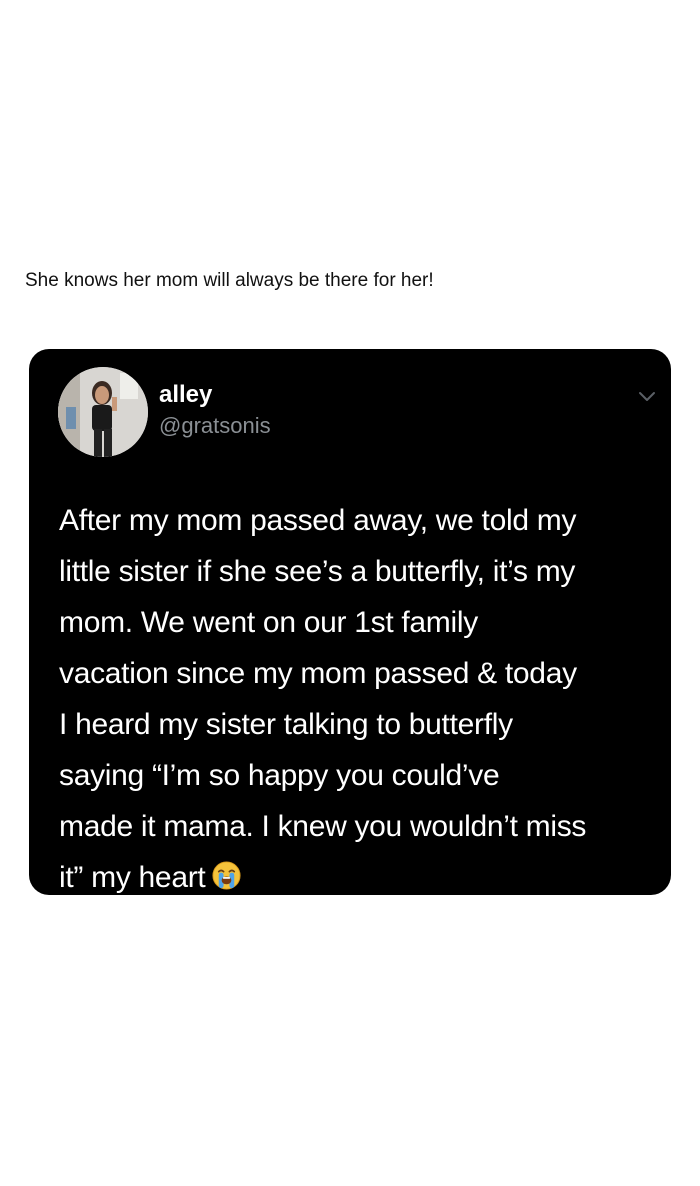 The height and width of the screenshot is (1186, 700). I want to click on author-handle: @gratsonis, so click(215, 426).